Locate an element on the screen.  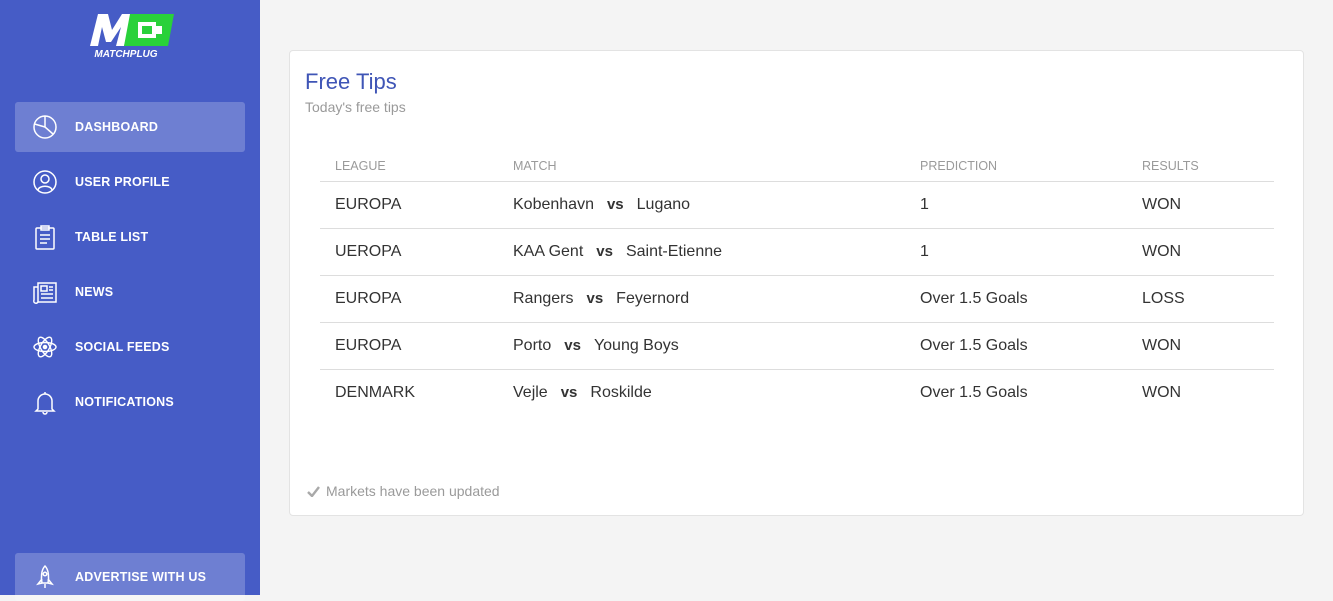
sidebar-item-dashboard: DASHBOARD is located at coordinates (130, 127).